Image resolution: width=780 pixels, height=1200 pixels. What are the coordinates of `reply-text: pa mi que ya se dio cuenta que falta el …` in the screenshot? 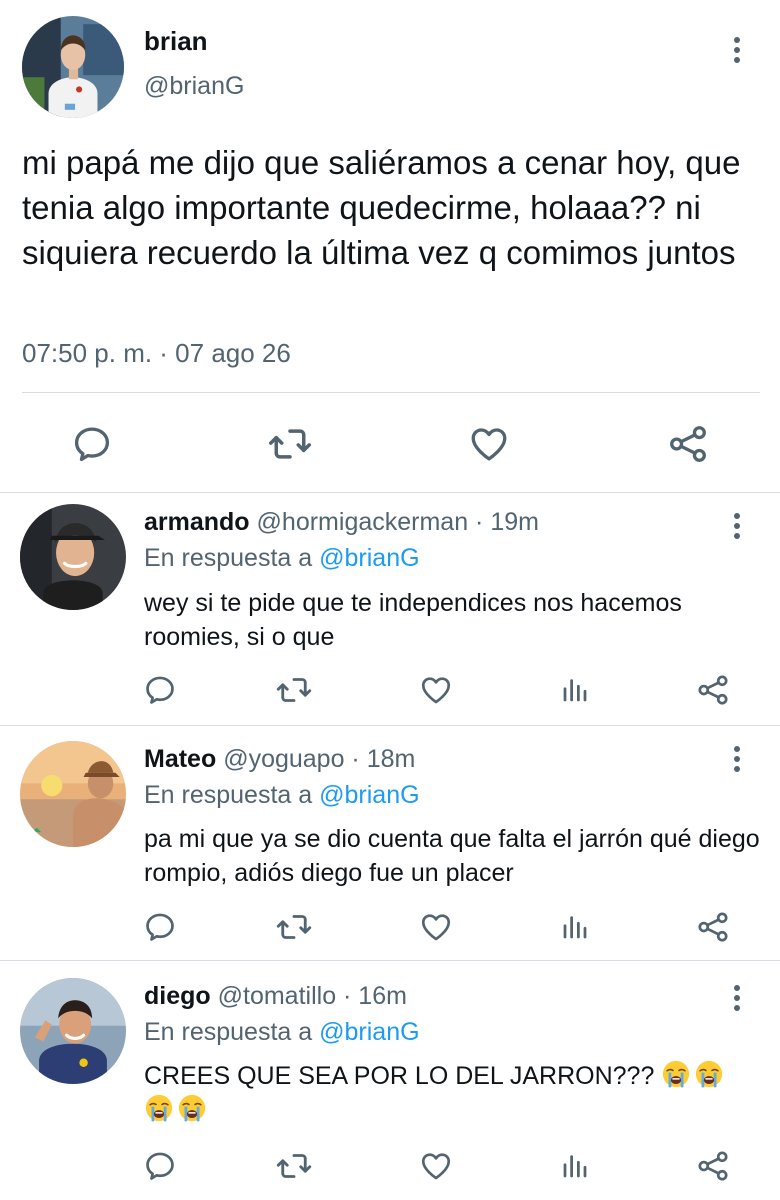 It's located at (452, 856).